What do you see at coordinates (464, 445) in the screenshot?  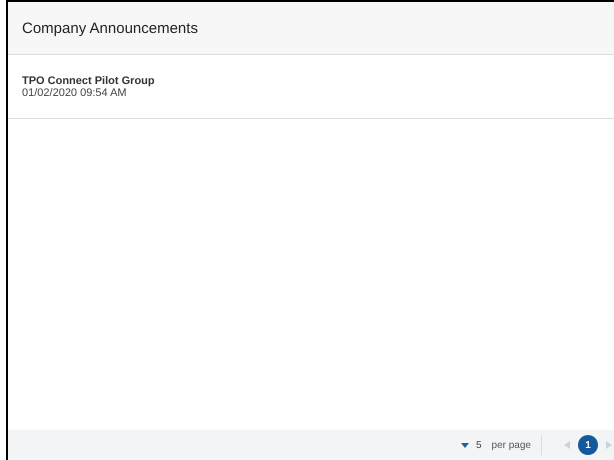 I see `caret-icon` at bounding box center [464, 445].